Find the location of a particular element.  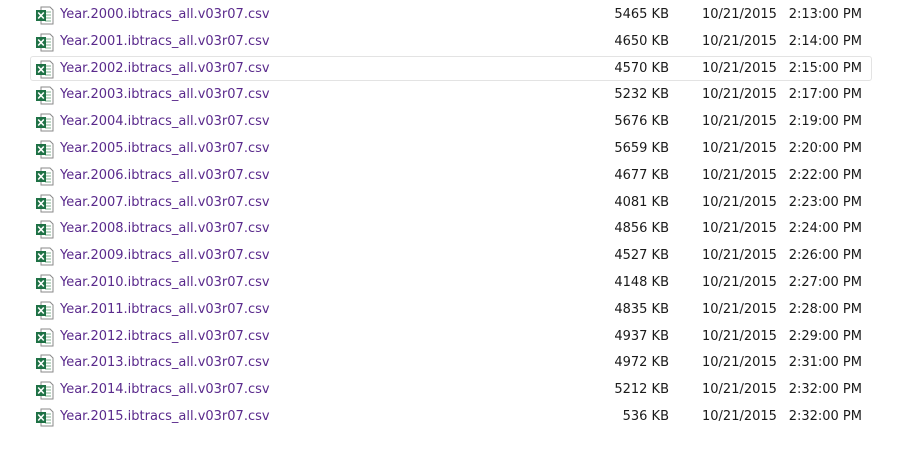

file-name: Year.2015.ibtracs_all.v03r07.csv is located at coordinates (165, 417).